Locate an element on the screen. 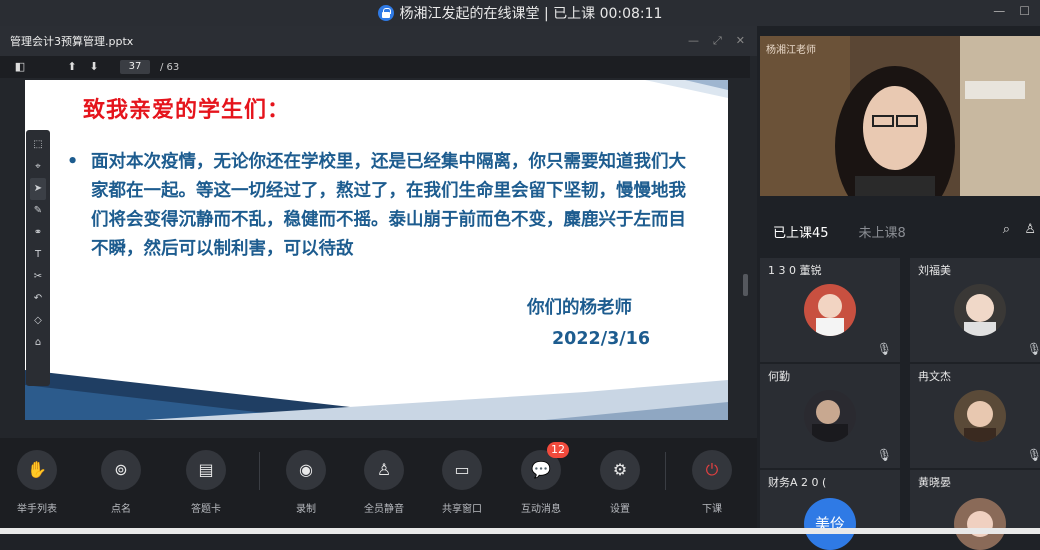  student-name: 何勤 is located at coordinates (779, 376).